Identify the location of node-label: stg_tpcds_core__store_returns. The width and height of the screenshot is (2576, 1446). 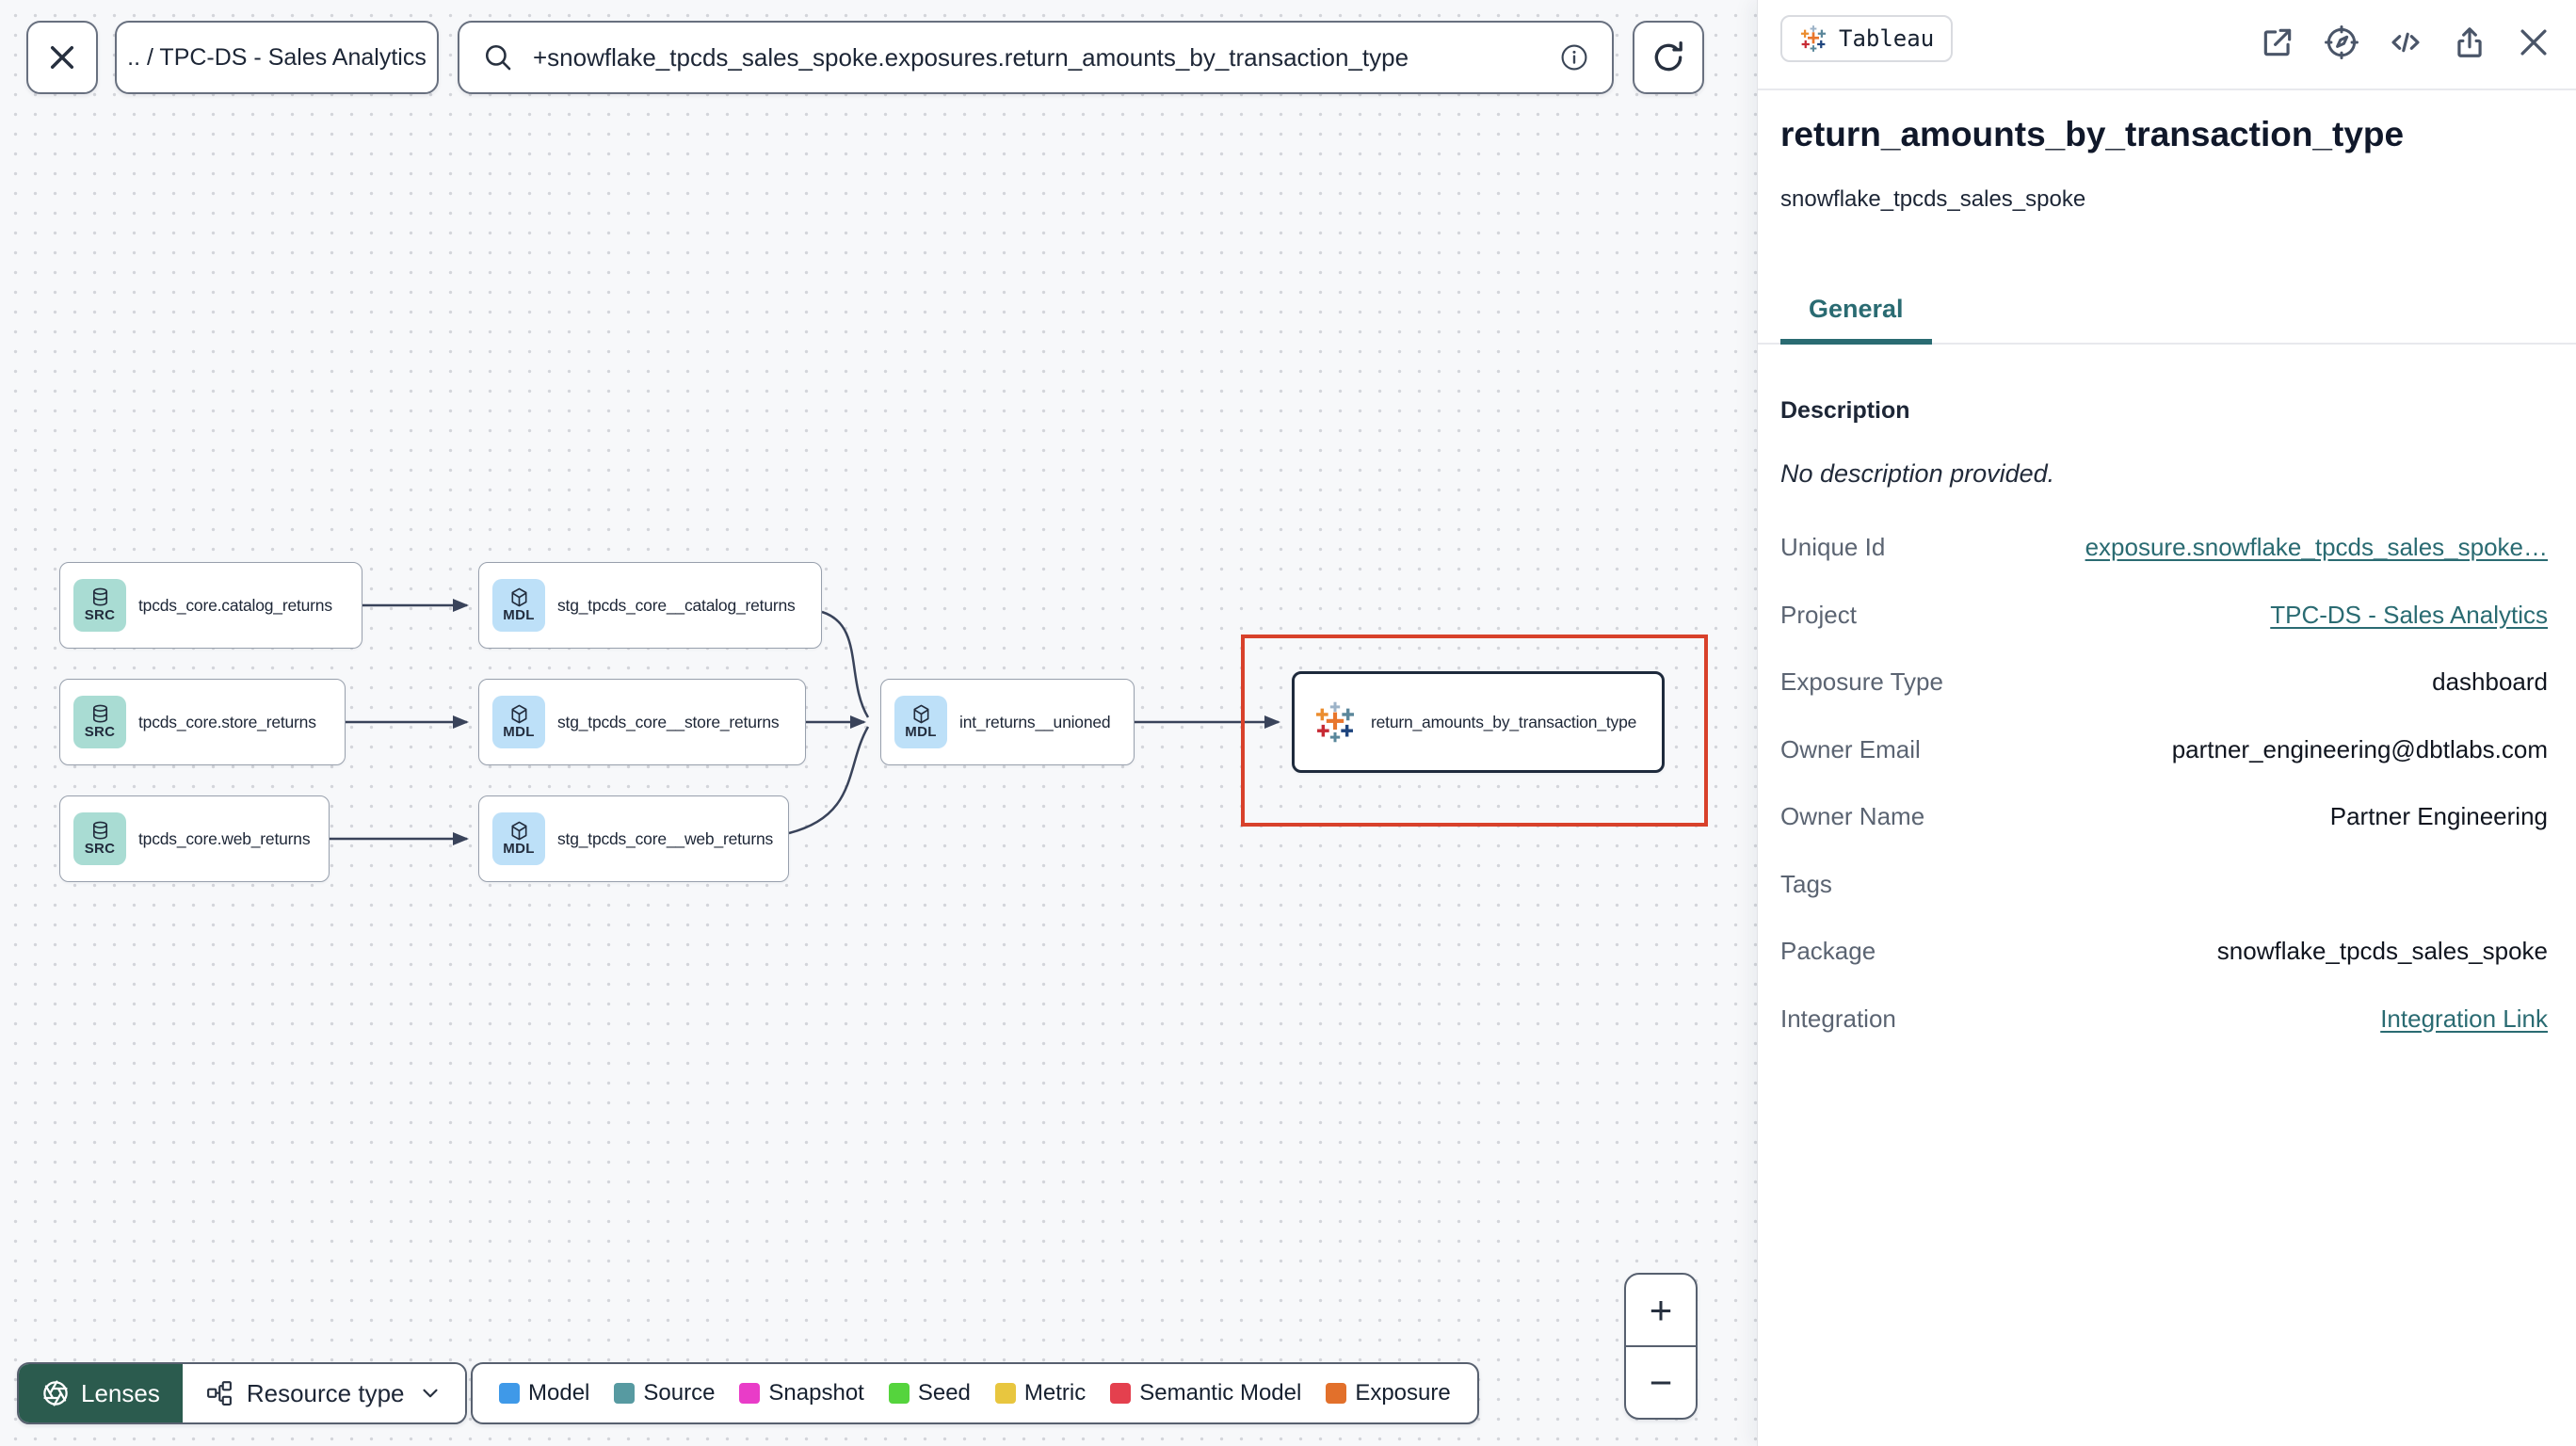
(668, 721).